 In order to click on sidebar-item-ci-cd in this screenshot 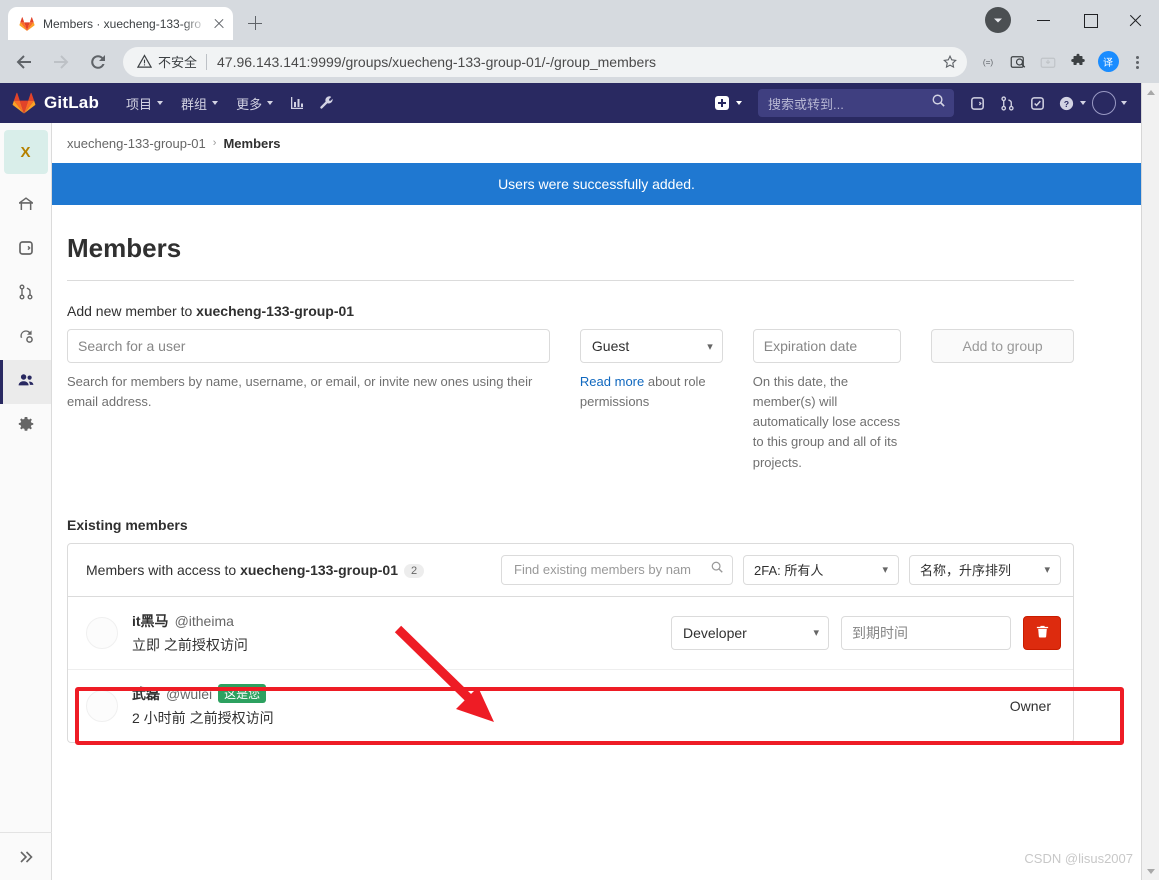, I will do `click(25, 338)`.